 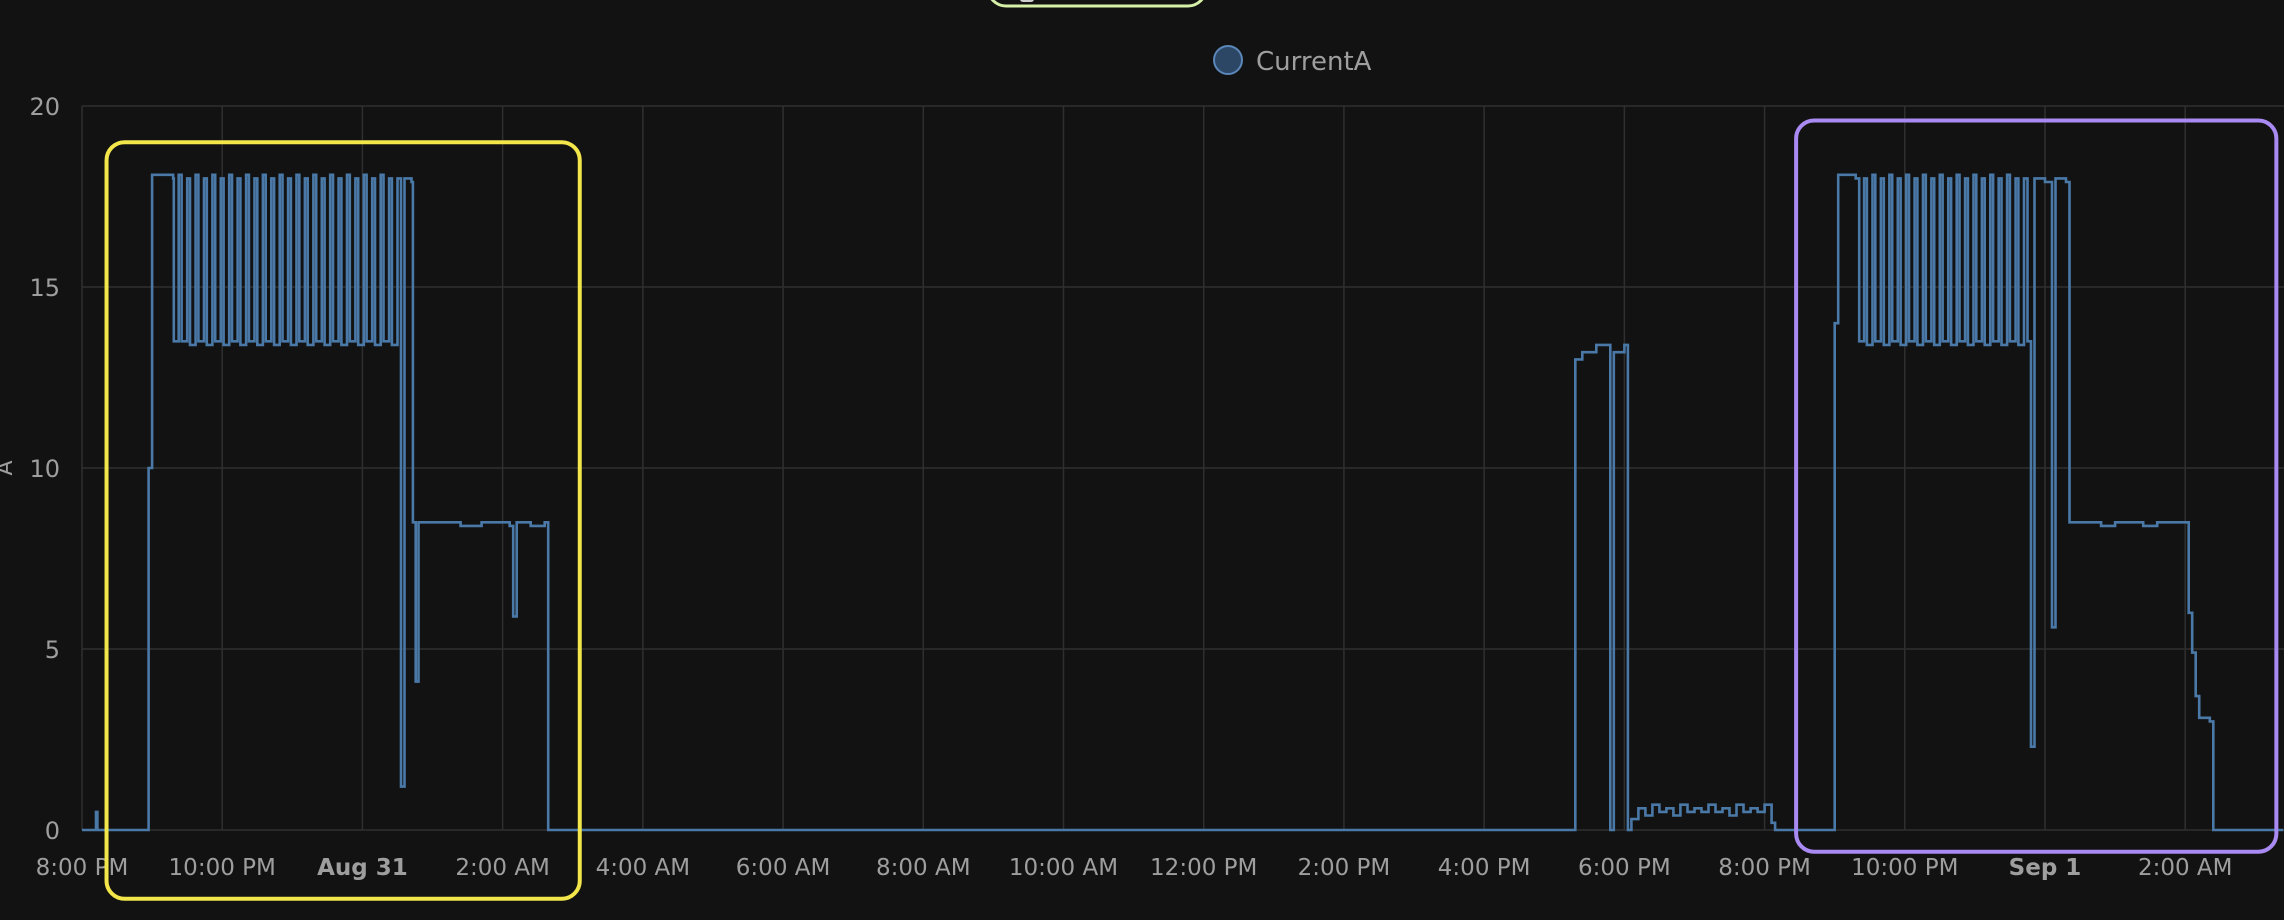 What do you see at coordinates (1097, 4) in the screenshot?
I see `top-pill-decoration` at bounding box center [1097, 4].